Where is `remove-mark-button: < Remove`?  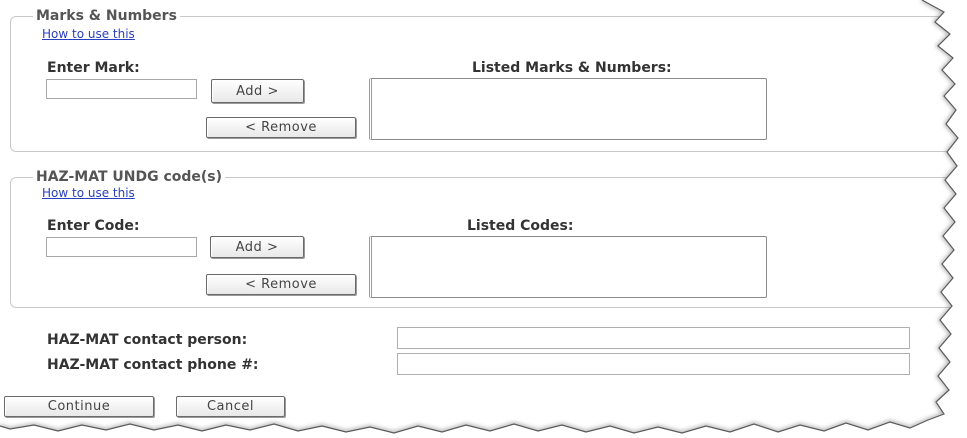 remove-mark-button: < Remove is located at coordinates (281, 127).